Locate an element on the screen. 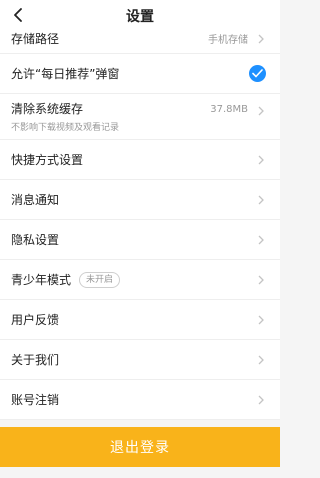 The height and width of the screenshot is (478, 320). row-left: 允许“每日推荐”弹窗 is located at coordinates (130, 74).